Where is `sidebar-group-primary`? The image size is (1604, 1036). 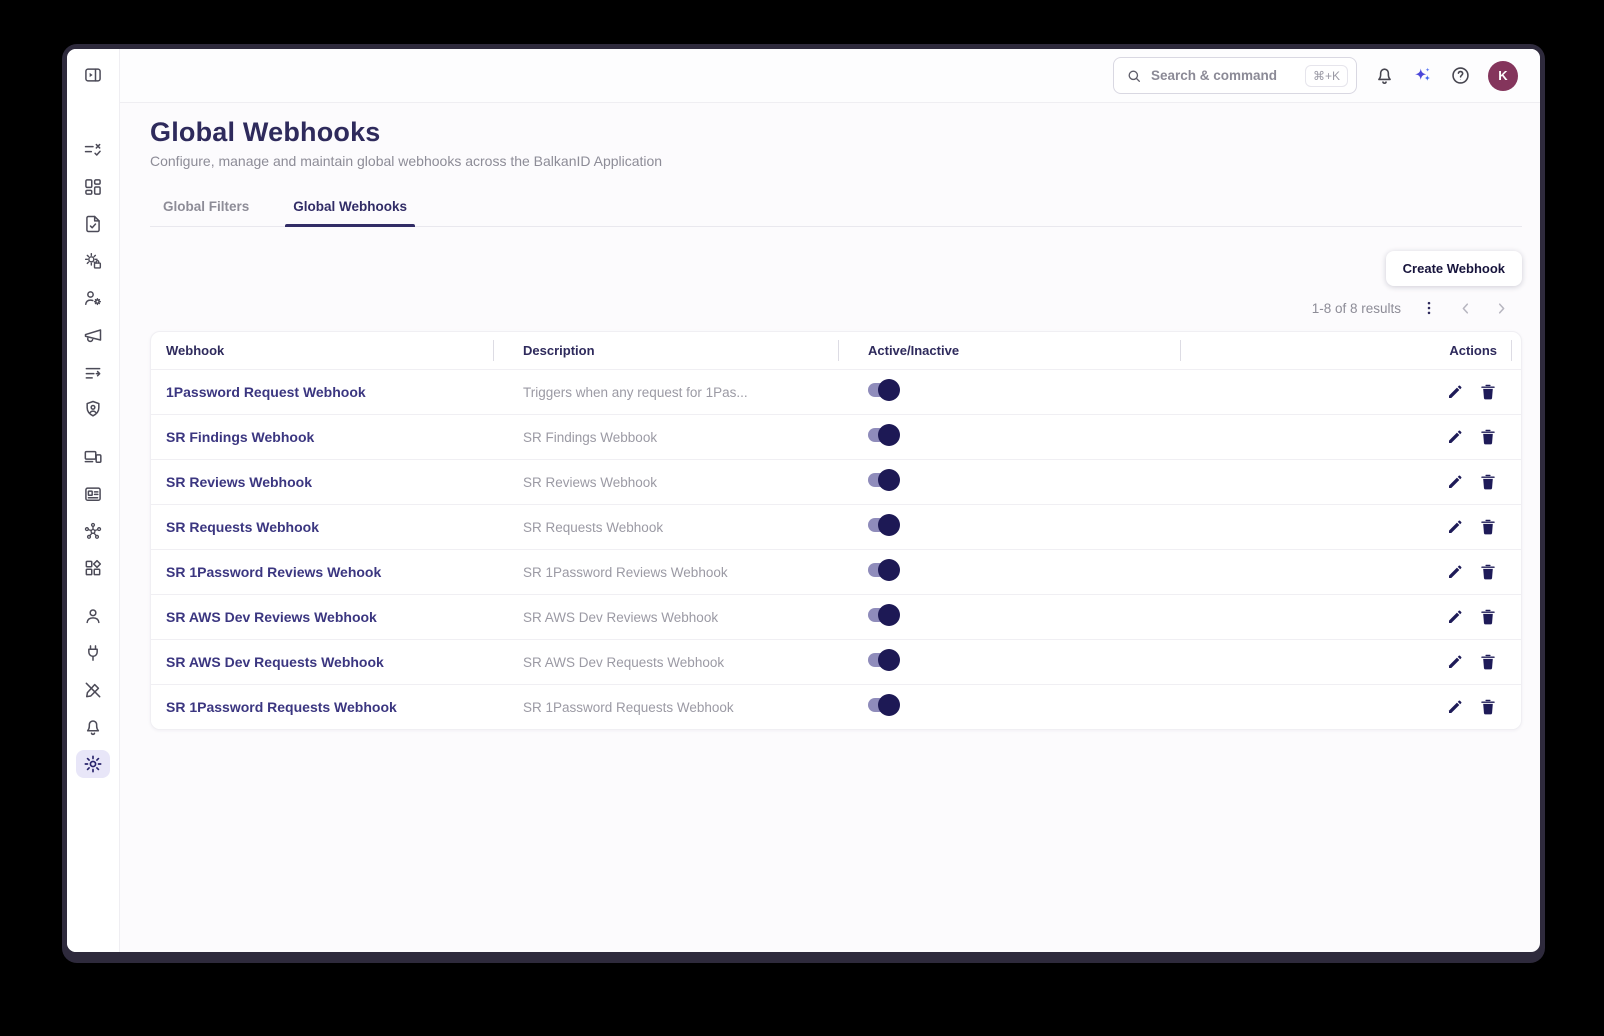 sidebar-group-primary is located at coordinates (93, 279).